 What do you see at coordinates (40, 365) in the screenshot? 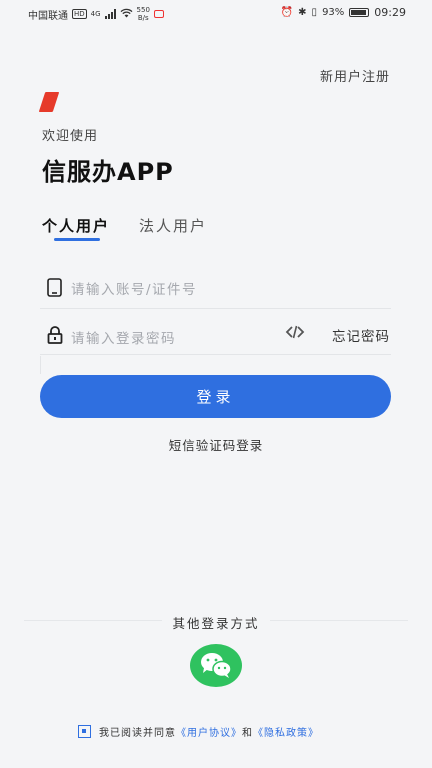
I see `field-edge` at bounding box center [40, 365].